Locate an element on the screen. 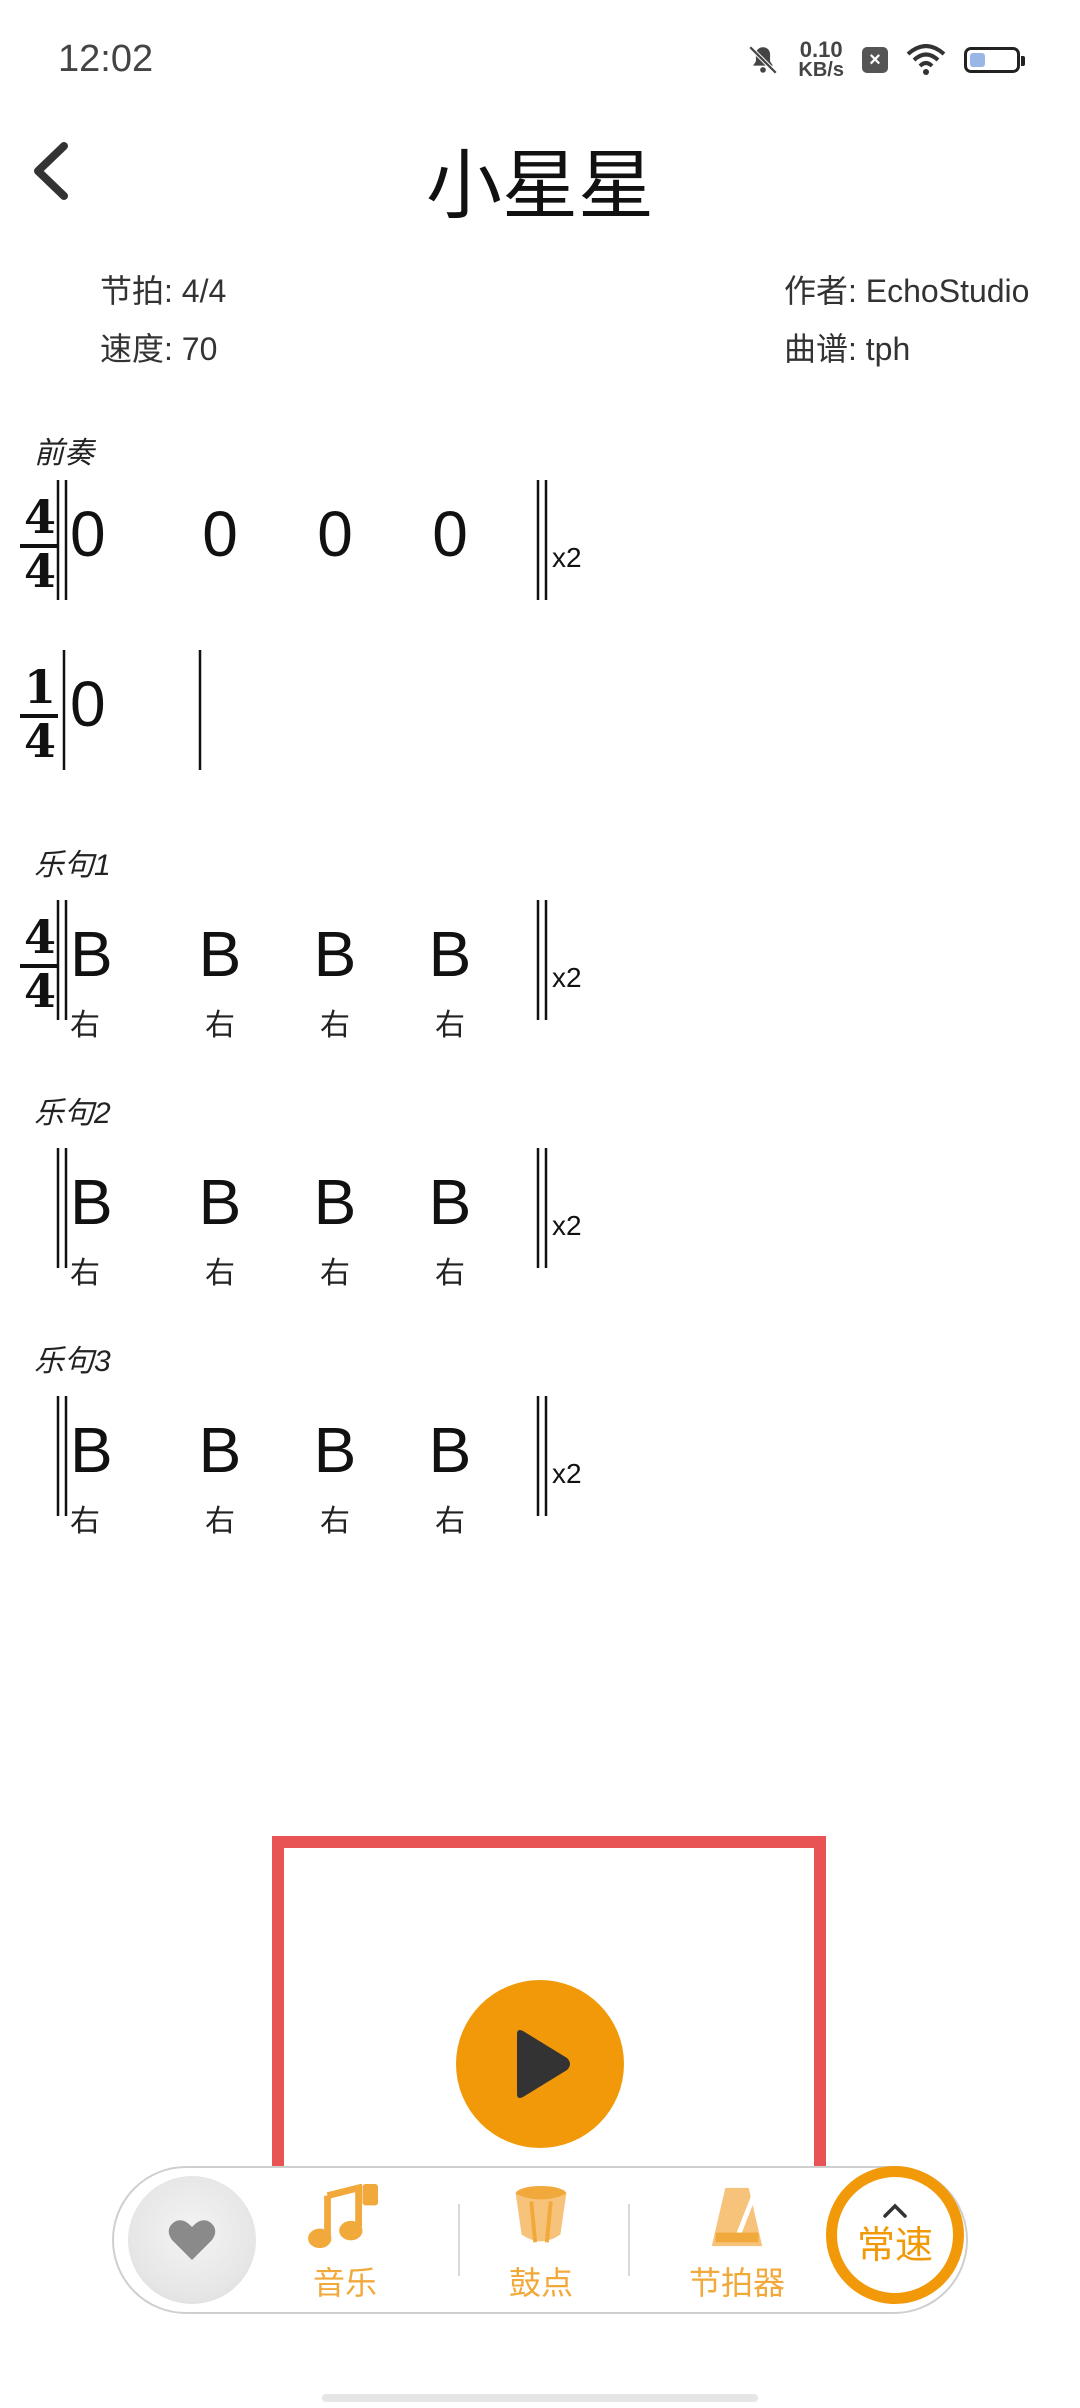 The image size is (1080, 2408). favorite-button is located at coordinates (192, 2240).